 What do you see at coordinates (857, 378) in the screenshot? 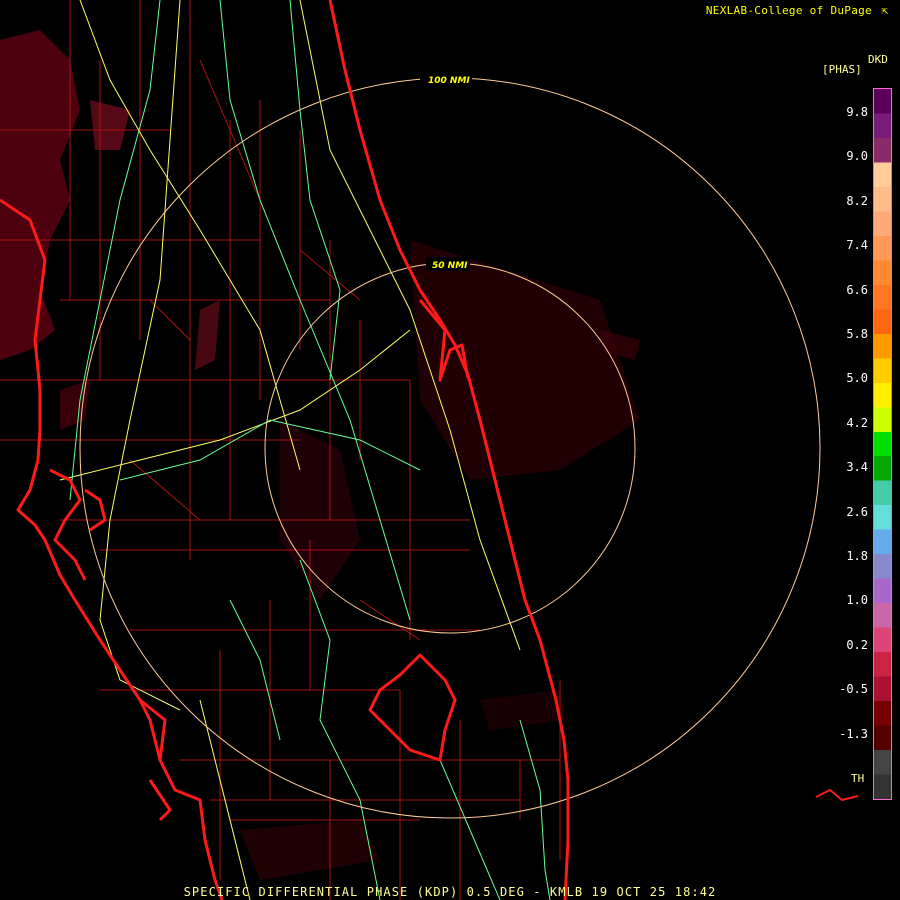
I see `colorbar-tick: 5.0` at bounding box center [857, 378].